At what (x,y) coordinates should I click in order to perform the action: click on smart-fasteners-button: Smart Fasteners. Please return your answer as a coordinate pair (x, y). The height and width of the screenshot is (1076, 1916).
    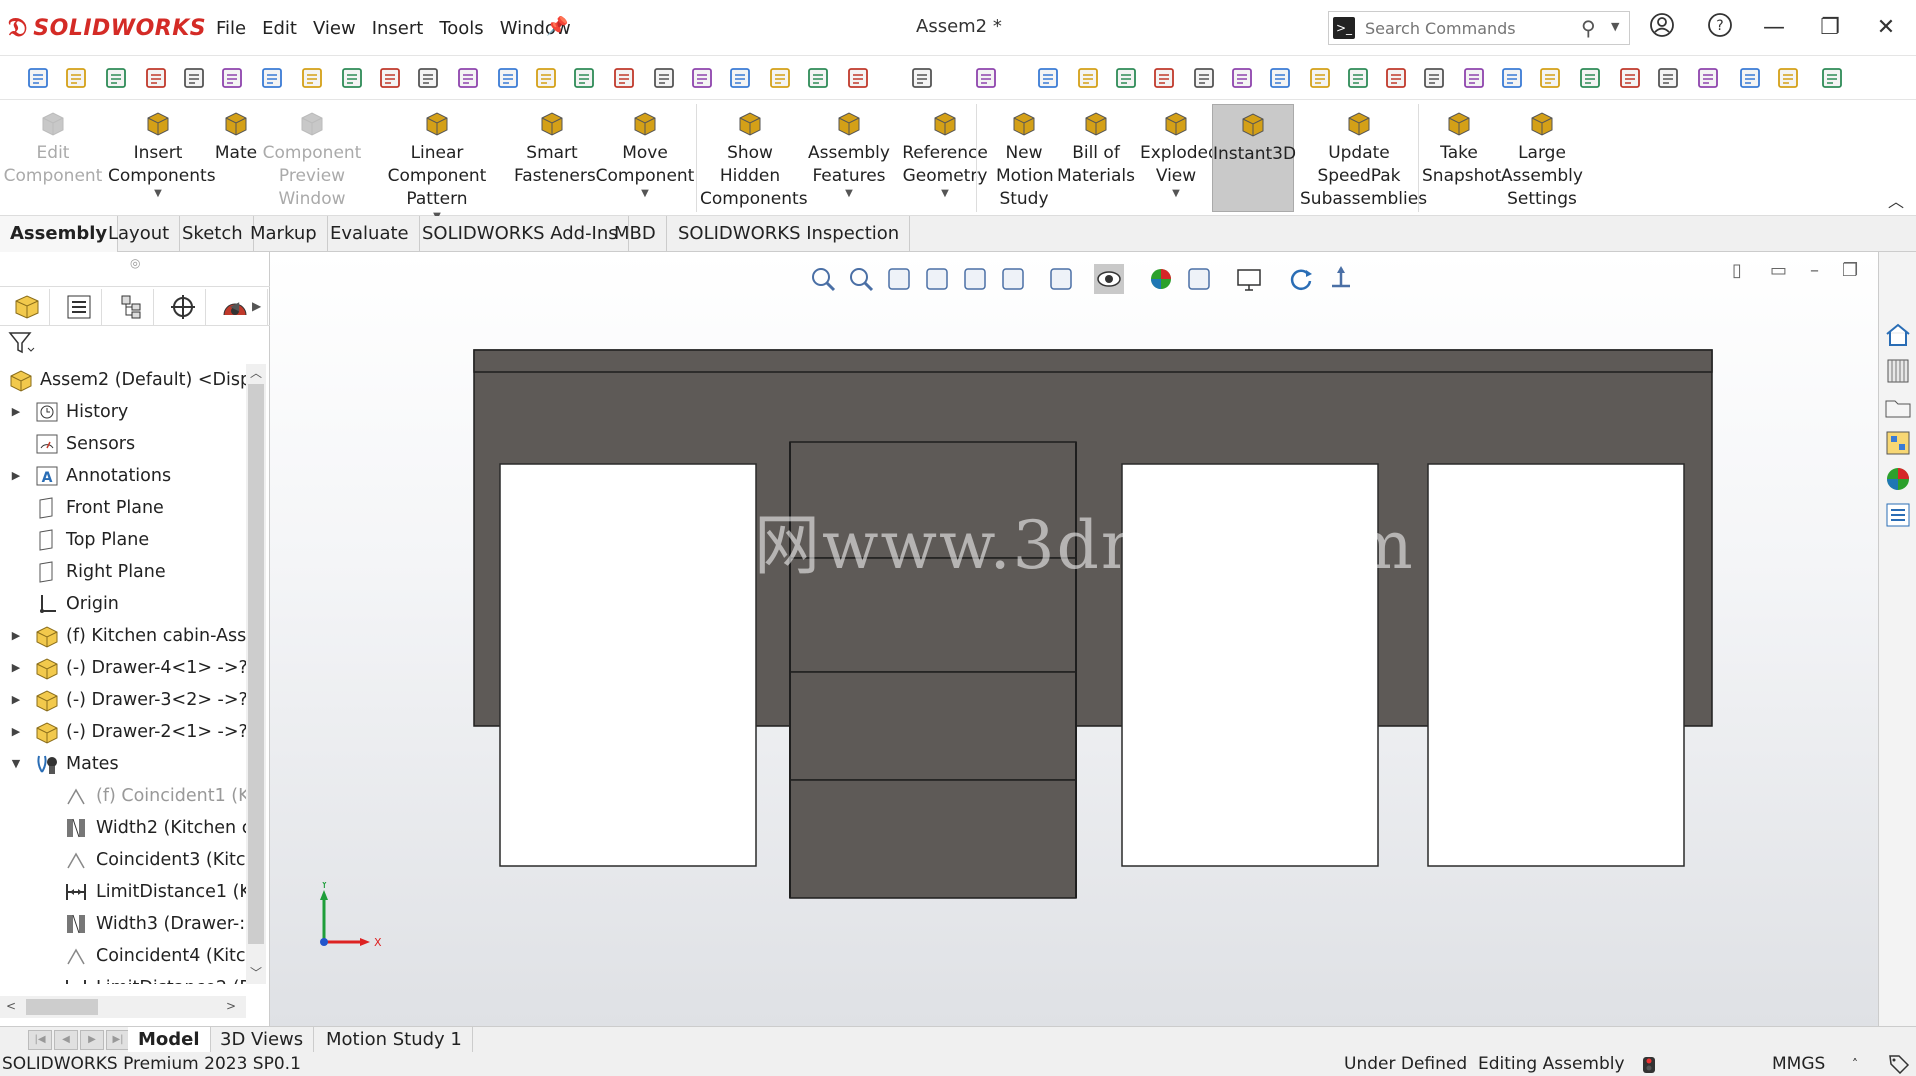
    Looking at the image, I should click on (555, 158).